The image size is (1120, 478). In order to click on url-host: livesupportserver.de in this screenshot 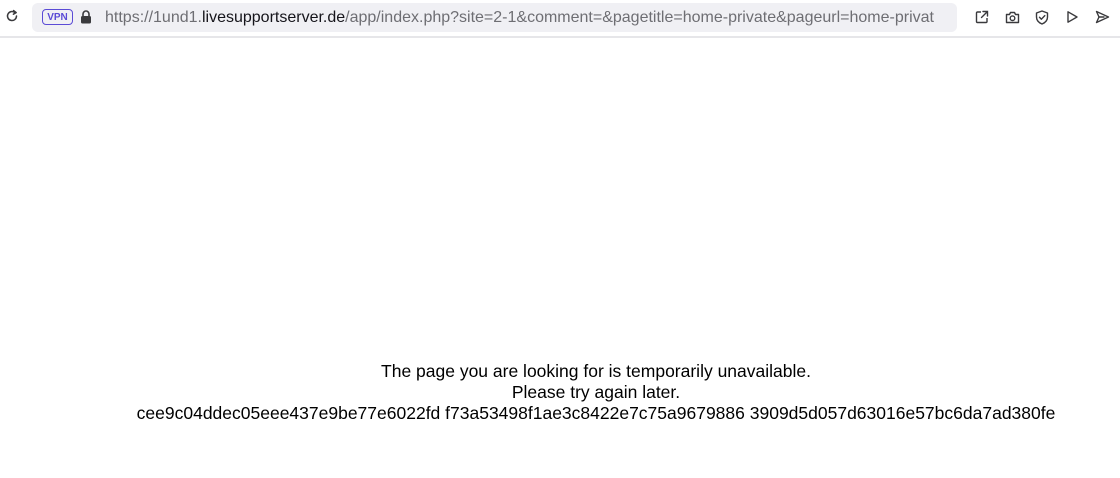, I will do `click(273, 17)`.